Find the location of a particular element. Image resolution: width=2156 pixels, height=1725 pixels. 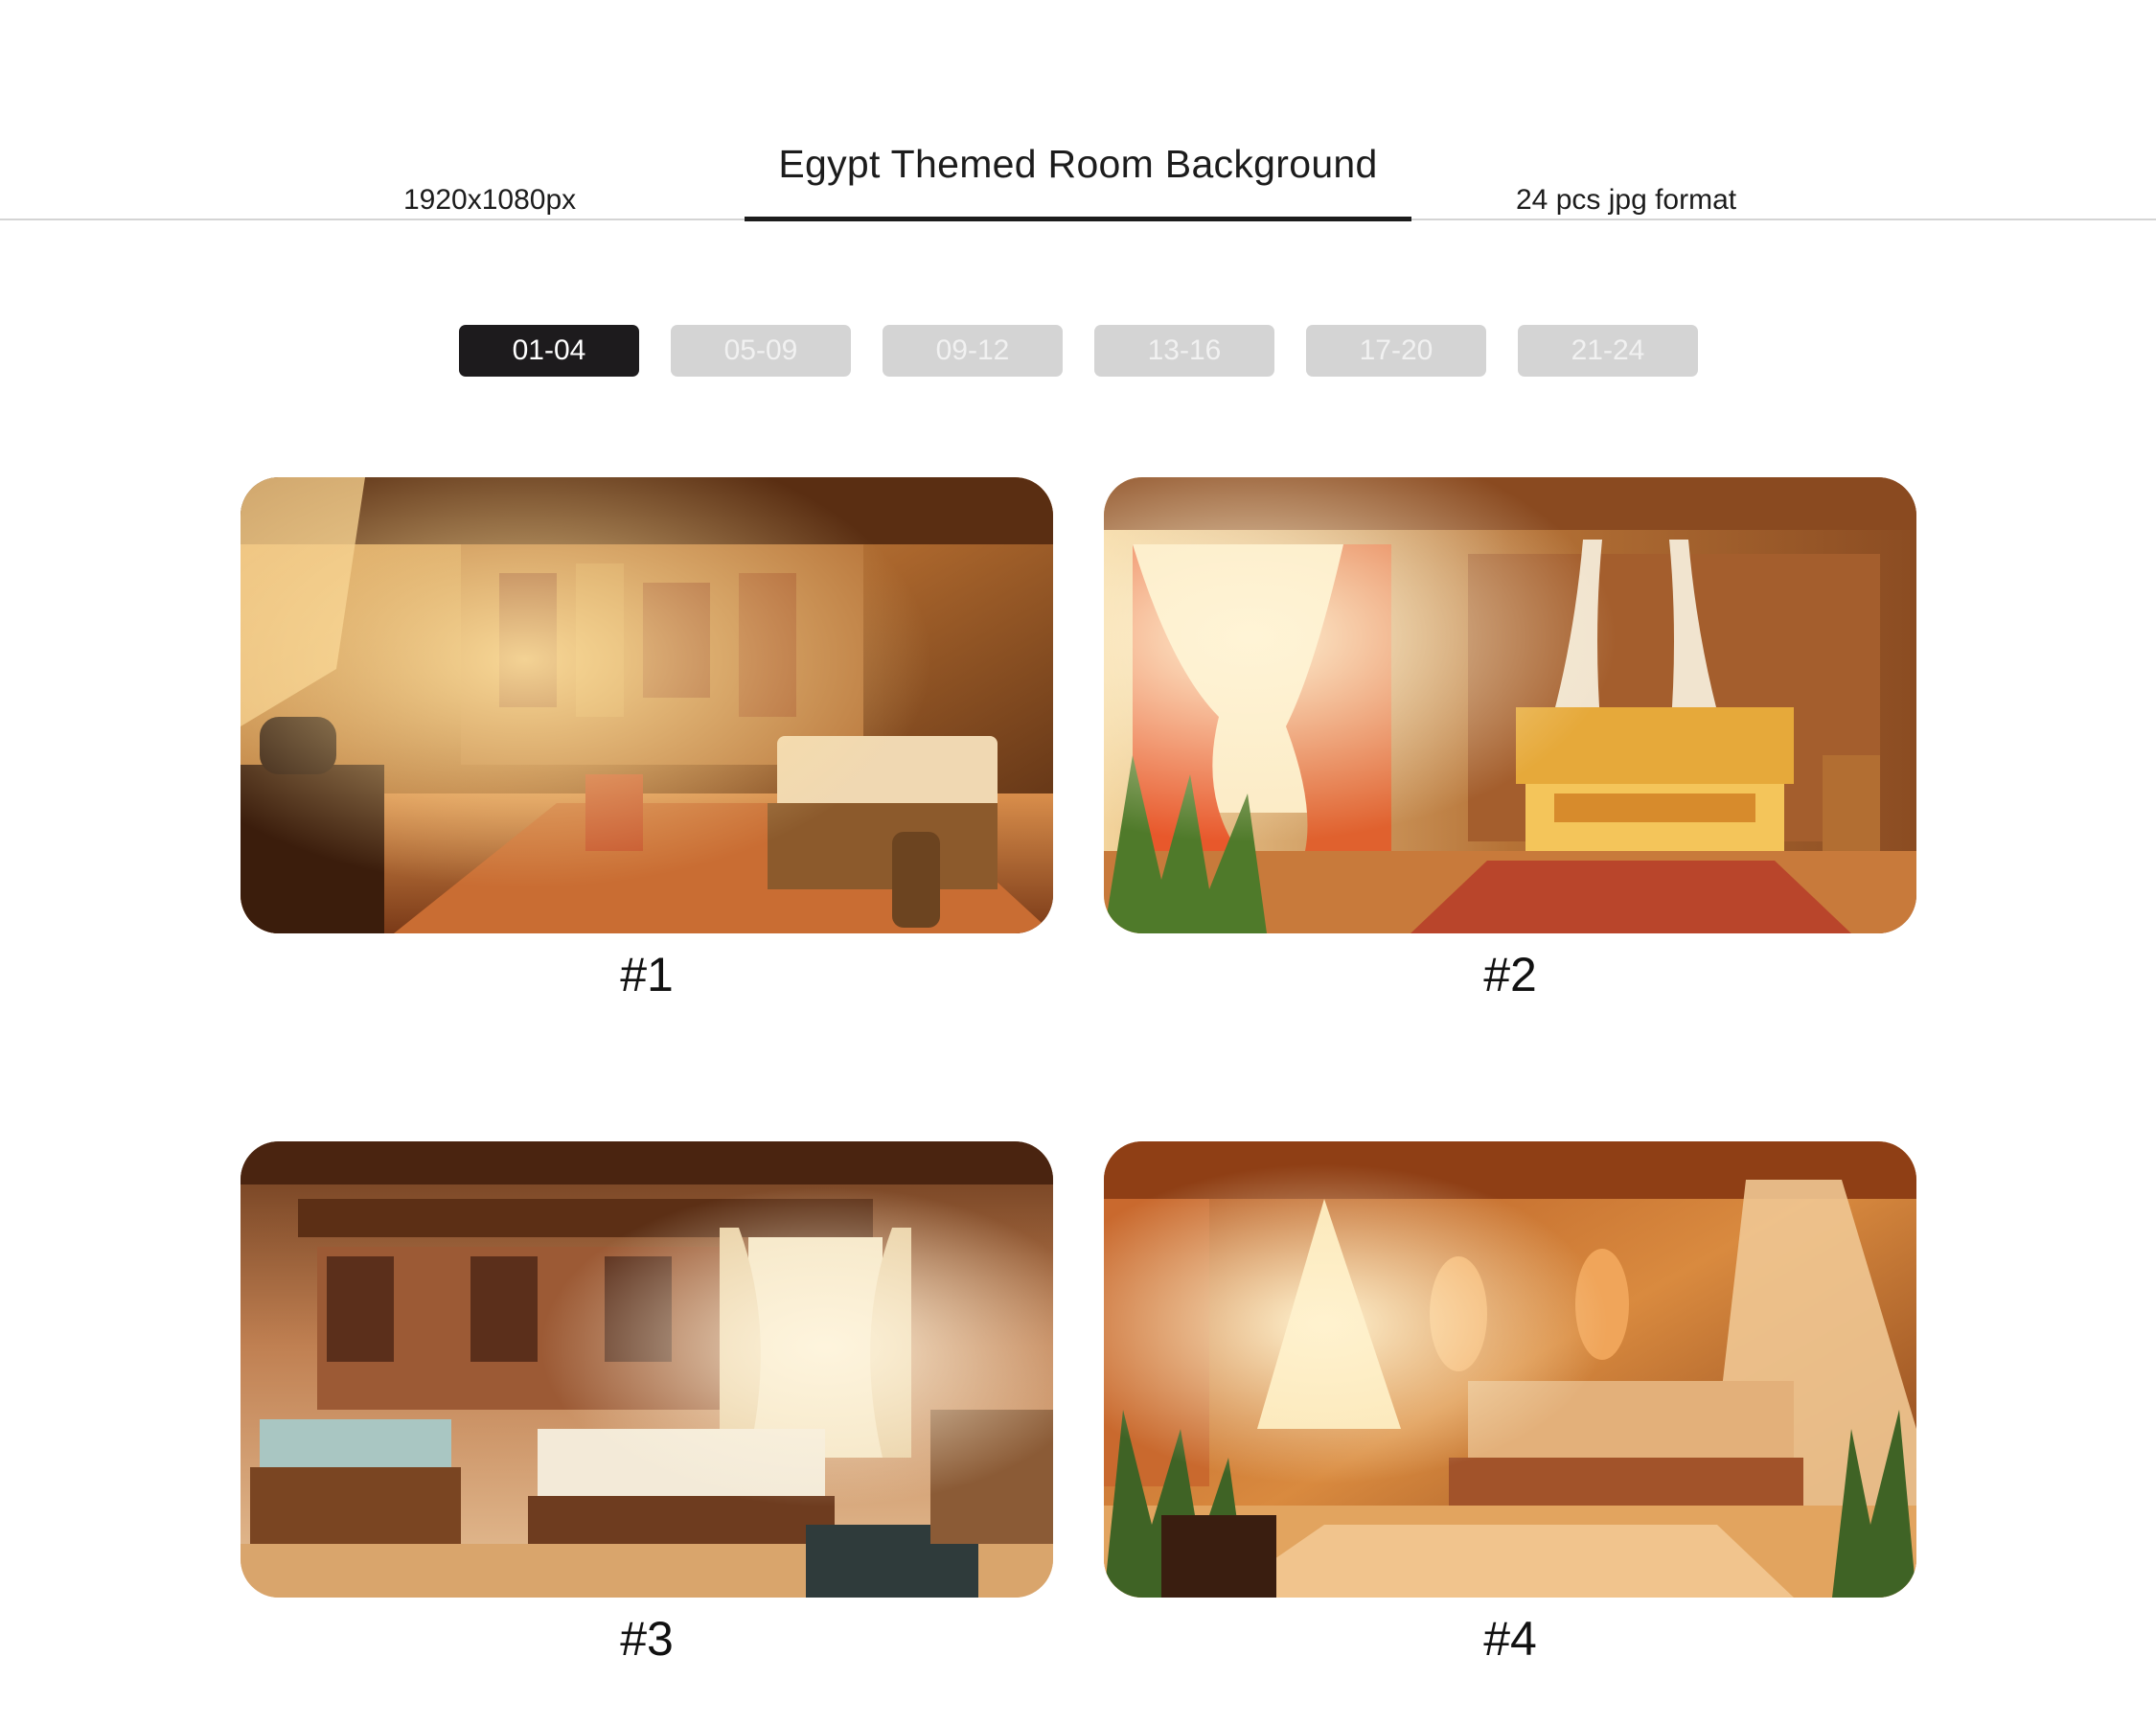

gallery-label-3: #3 is located at coordinates (647, 1639).